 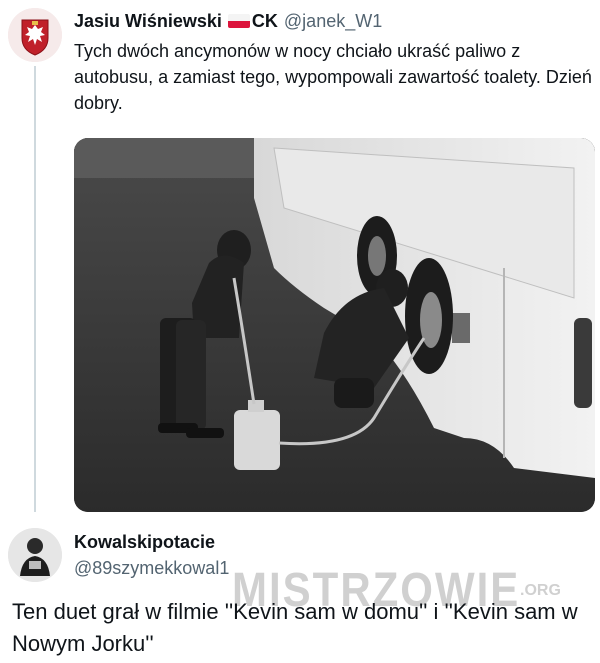 What do you see at coordinates (238, 21) in the screenshot?
I see `poland-flag-icon` at bounding box center [238, 21].